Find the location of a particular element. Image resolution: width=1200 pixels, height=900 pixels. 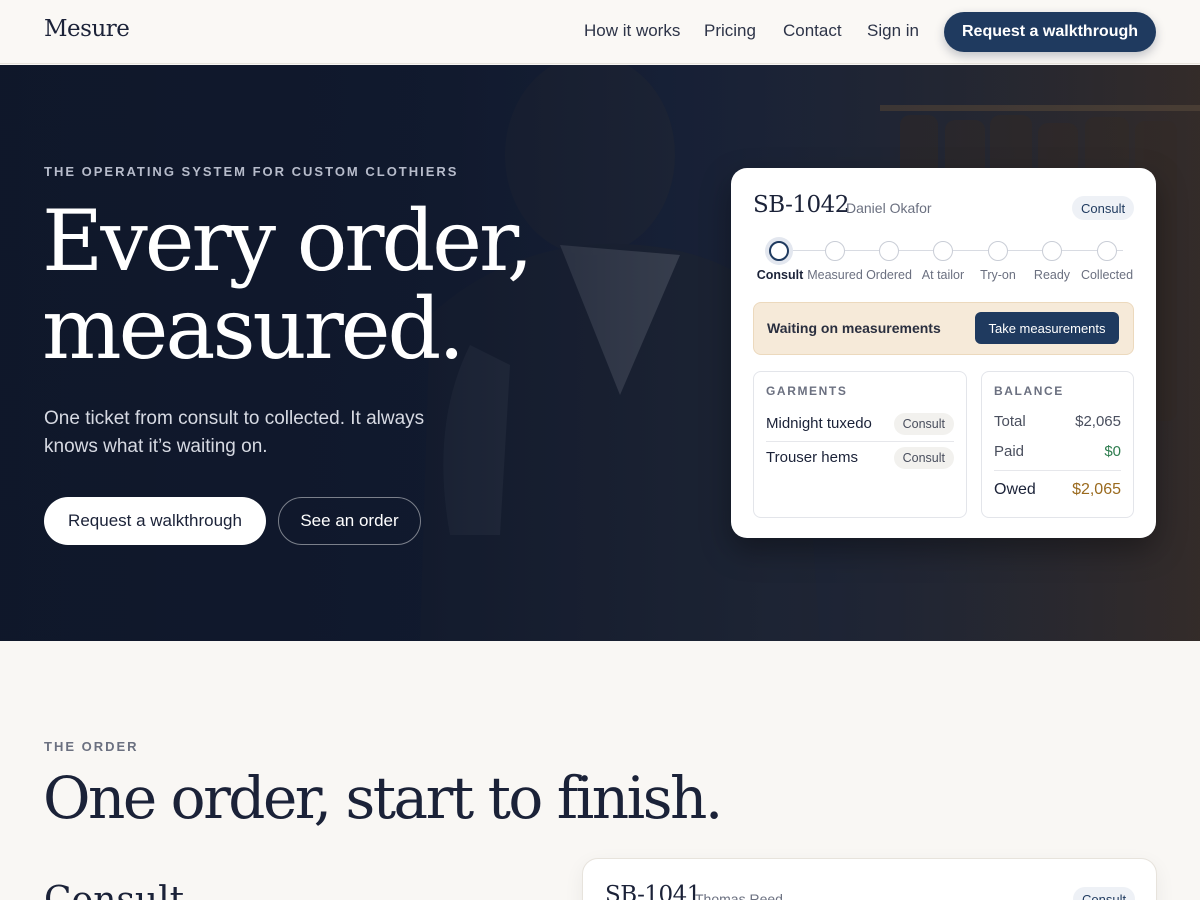

paid-value: $0 is located at coordinates (1112, 451).